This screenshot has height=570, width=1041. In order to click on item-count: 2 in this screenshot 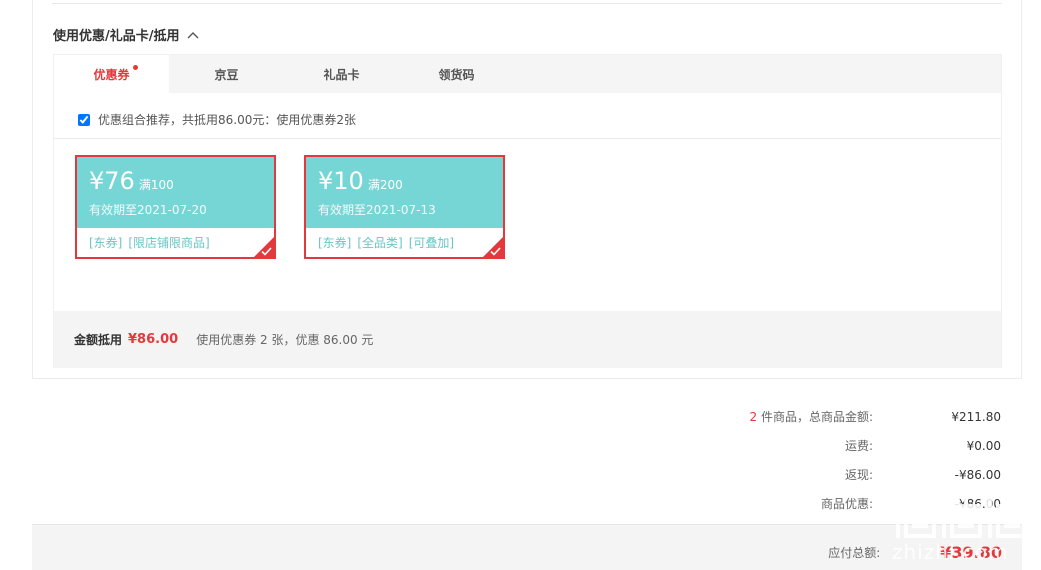, I will do `click(753, 417)`.